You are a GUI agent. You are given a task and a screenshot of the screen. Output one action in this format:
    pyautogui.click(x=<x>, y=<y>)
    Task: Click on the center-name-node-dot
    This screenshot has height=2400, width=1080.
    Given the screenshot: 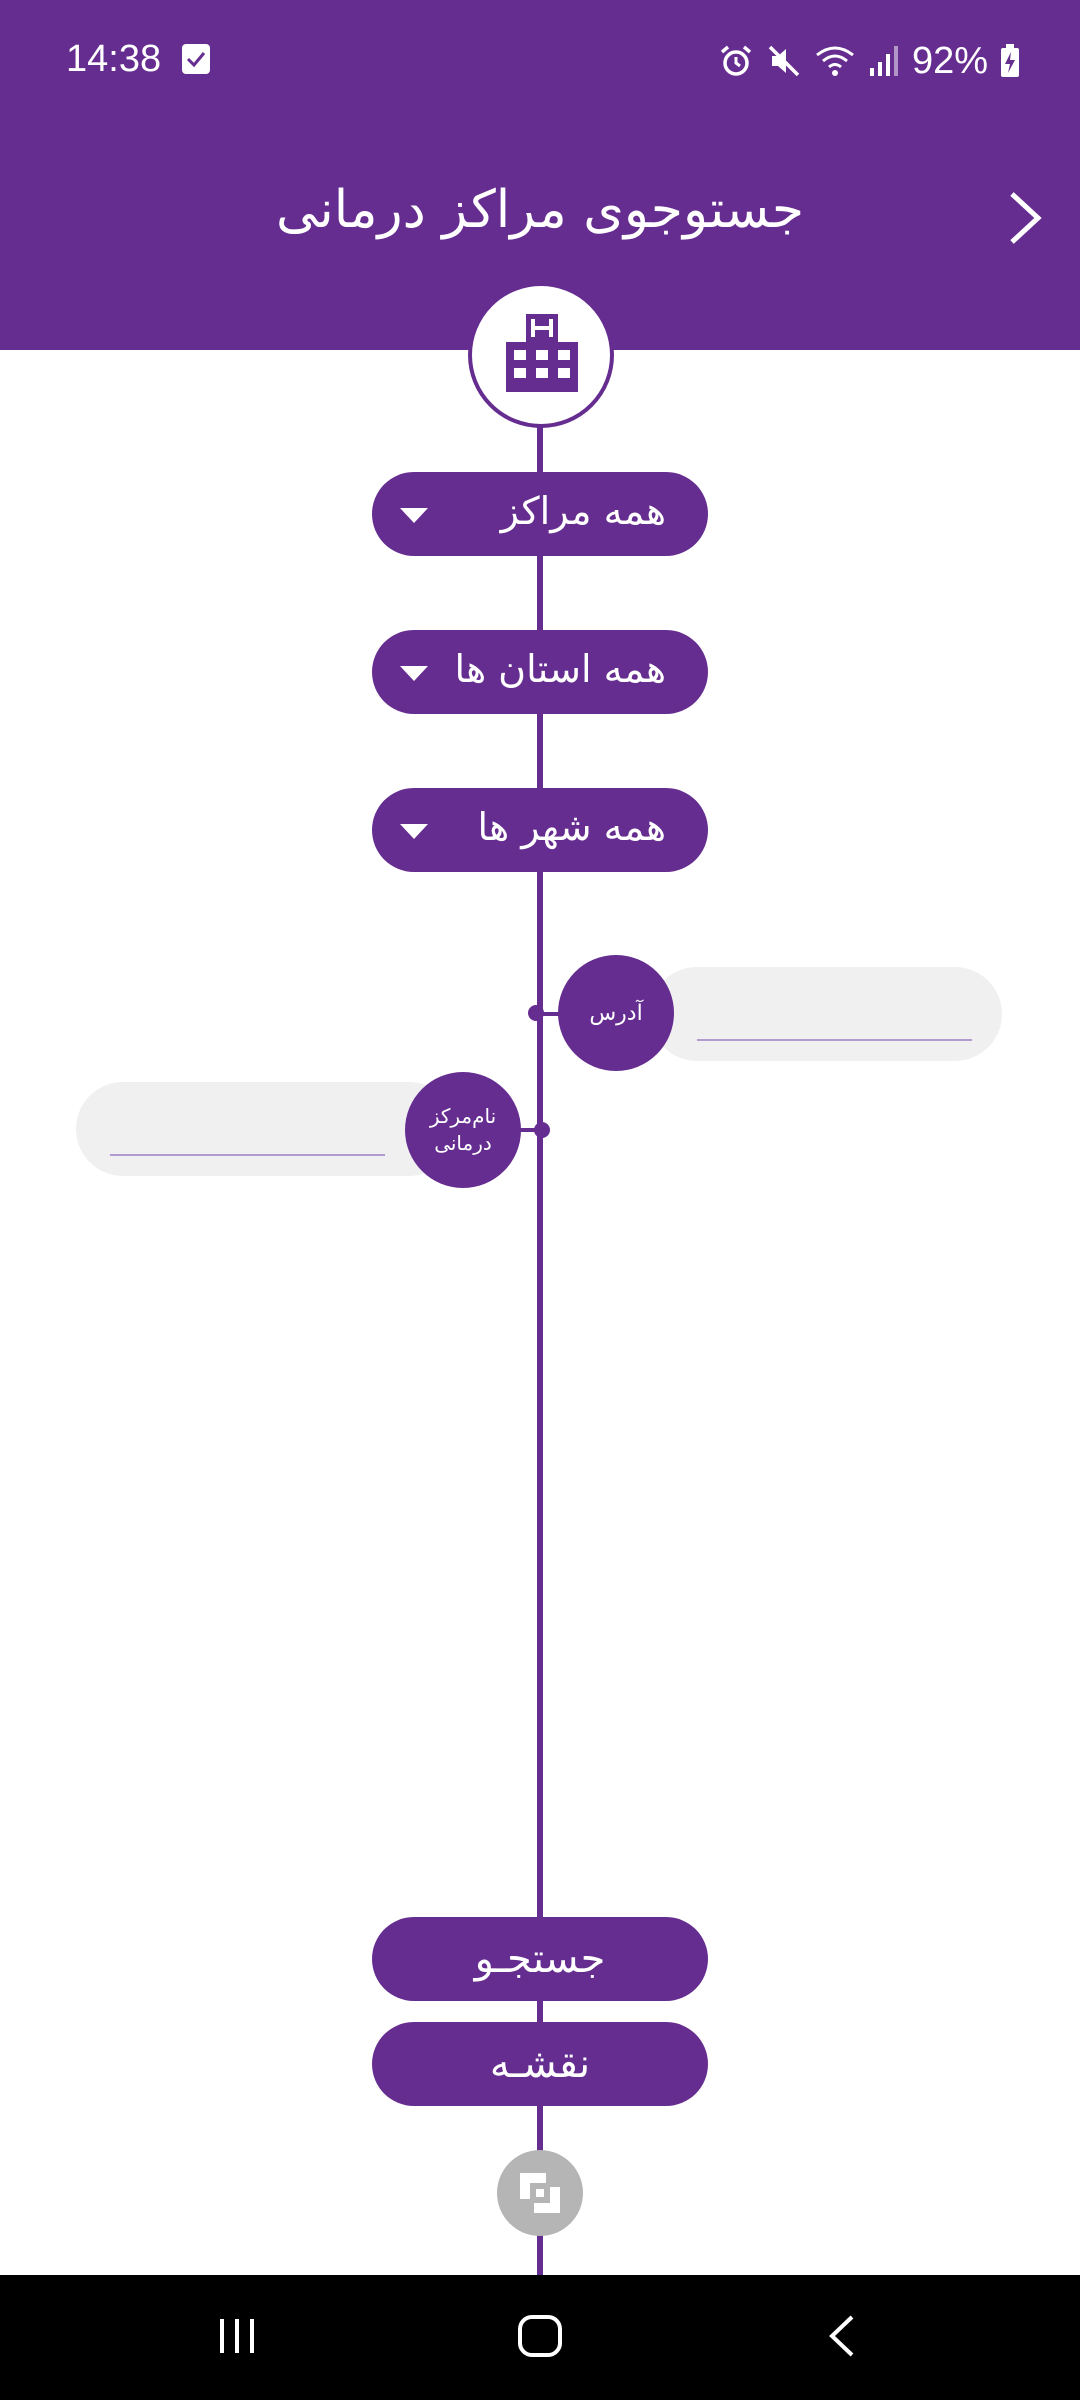 What is the action you would take?
    pyautogui.click(x=542, y=1130)
    